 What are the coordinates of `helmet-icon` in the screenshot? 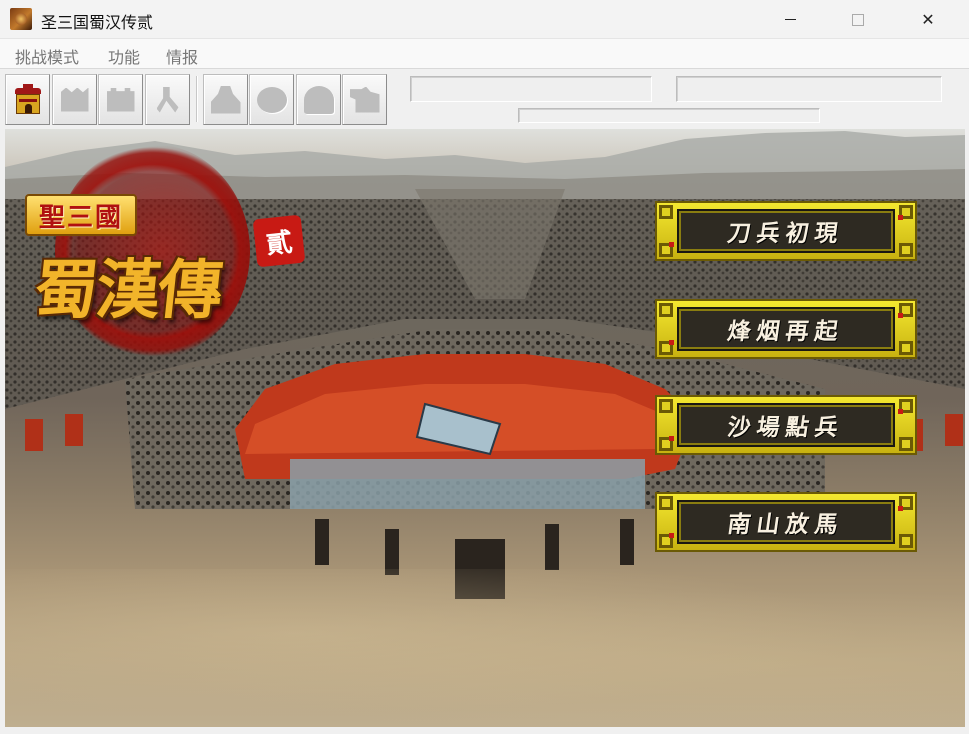 It's located at (318, 99).